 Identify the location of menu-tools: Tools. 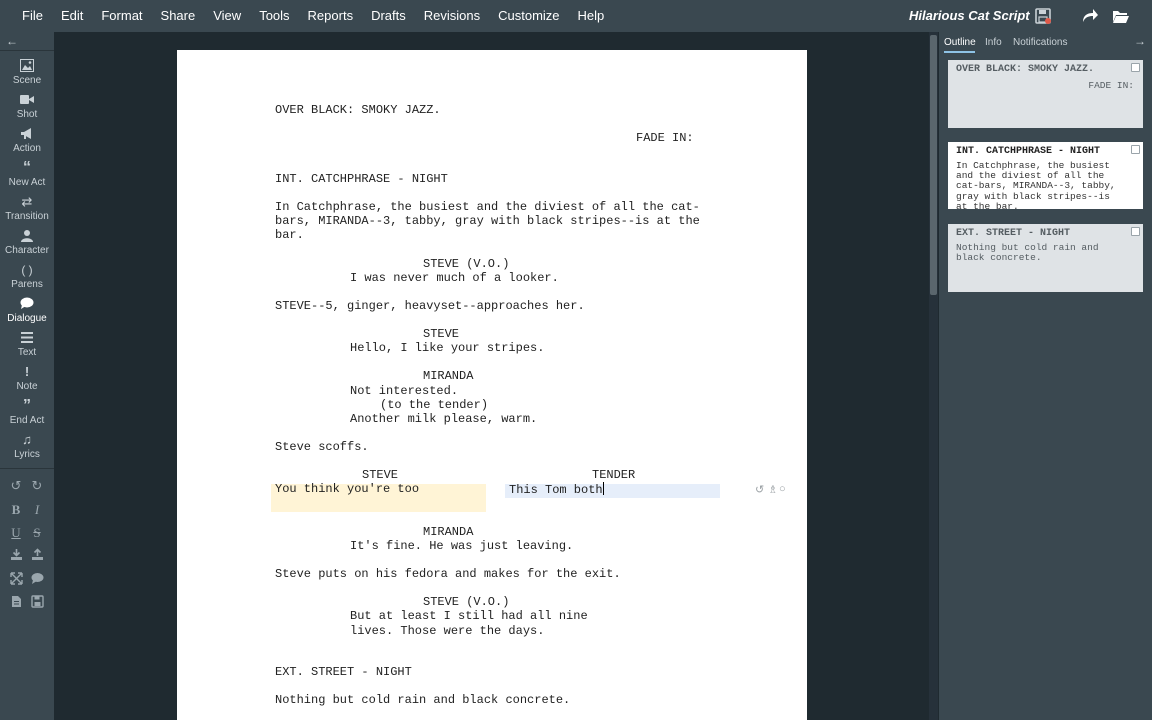
(274, 16).